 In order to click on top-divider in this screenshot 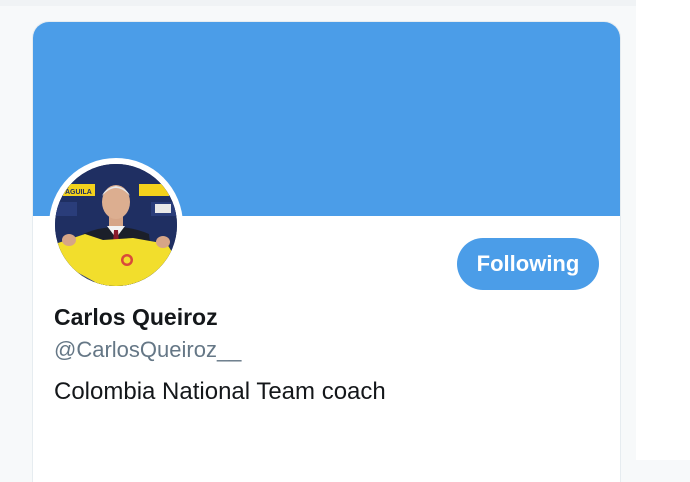, I will do `click(345, 3)`.